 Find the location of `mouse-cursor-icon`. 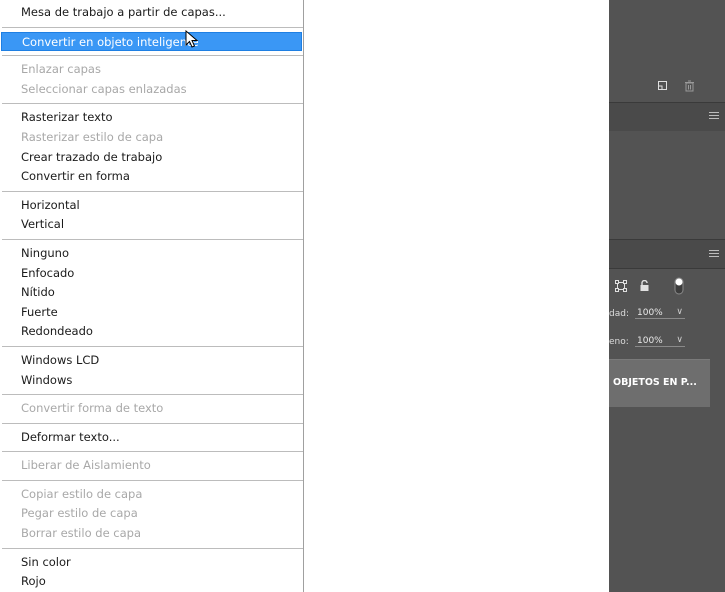

mouse-cursor-icon is located at coordinates (192, 39).